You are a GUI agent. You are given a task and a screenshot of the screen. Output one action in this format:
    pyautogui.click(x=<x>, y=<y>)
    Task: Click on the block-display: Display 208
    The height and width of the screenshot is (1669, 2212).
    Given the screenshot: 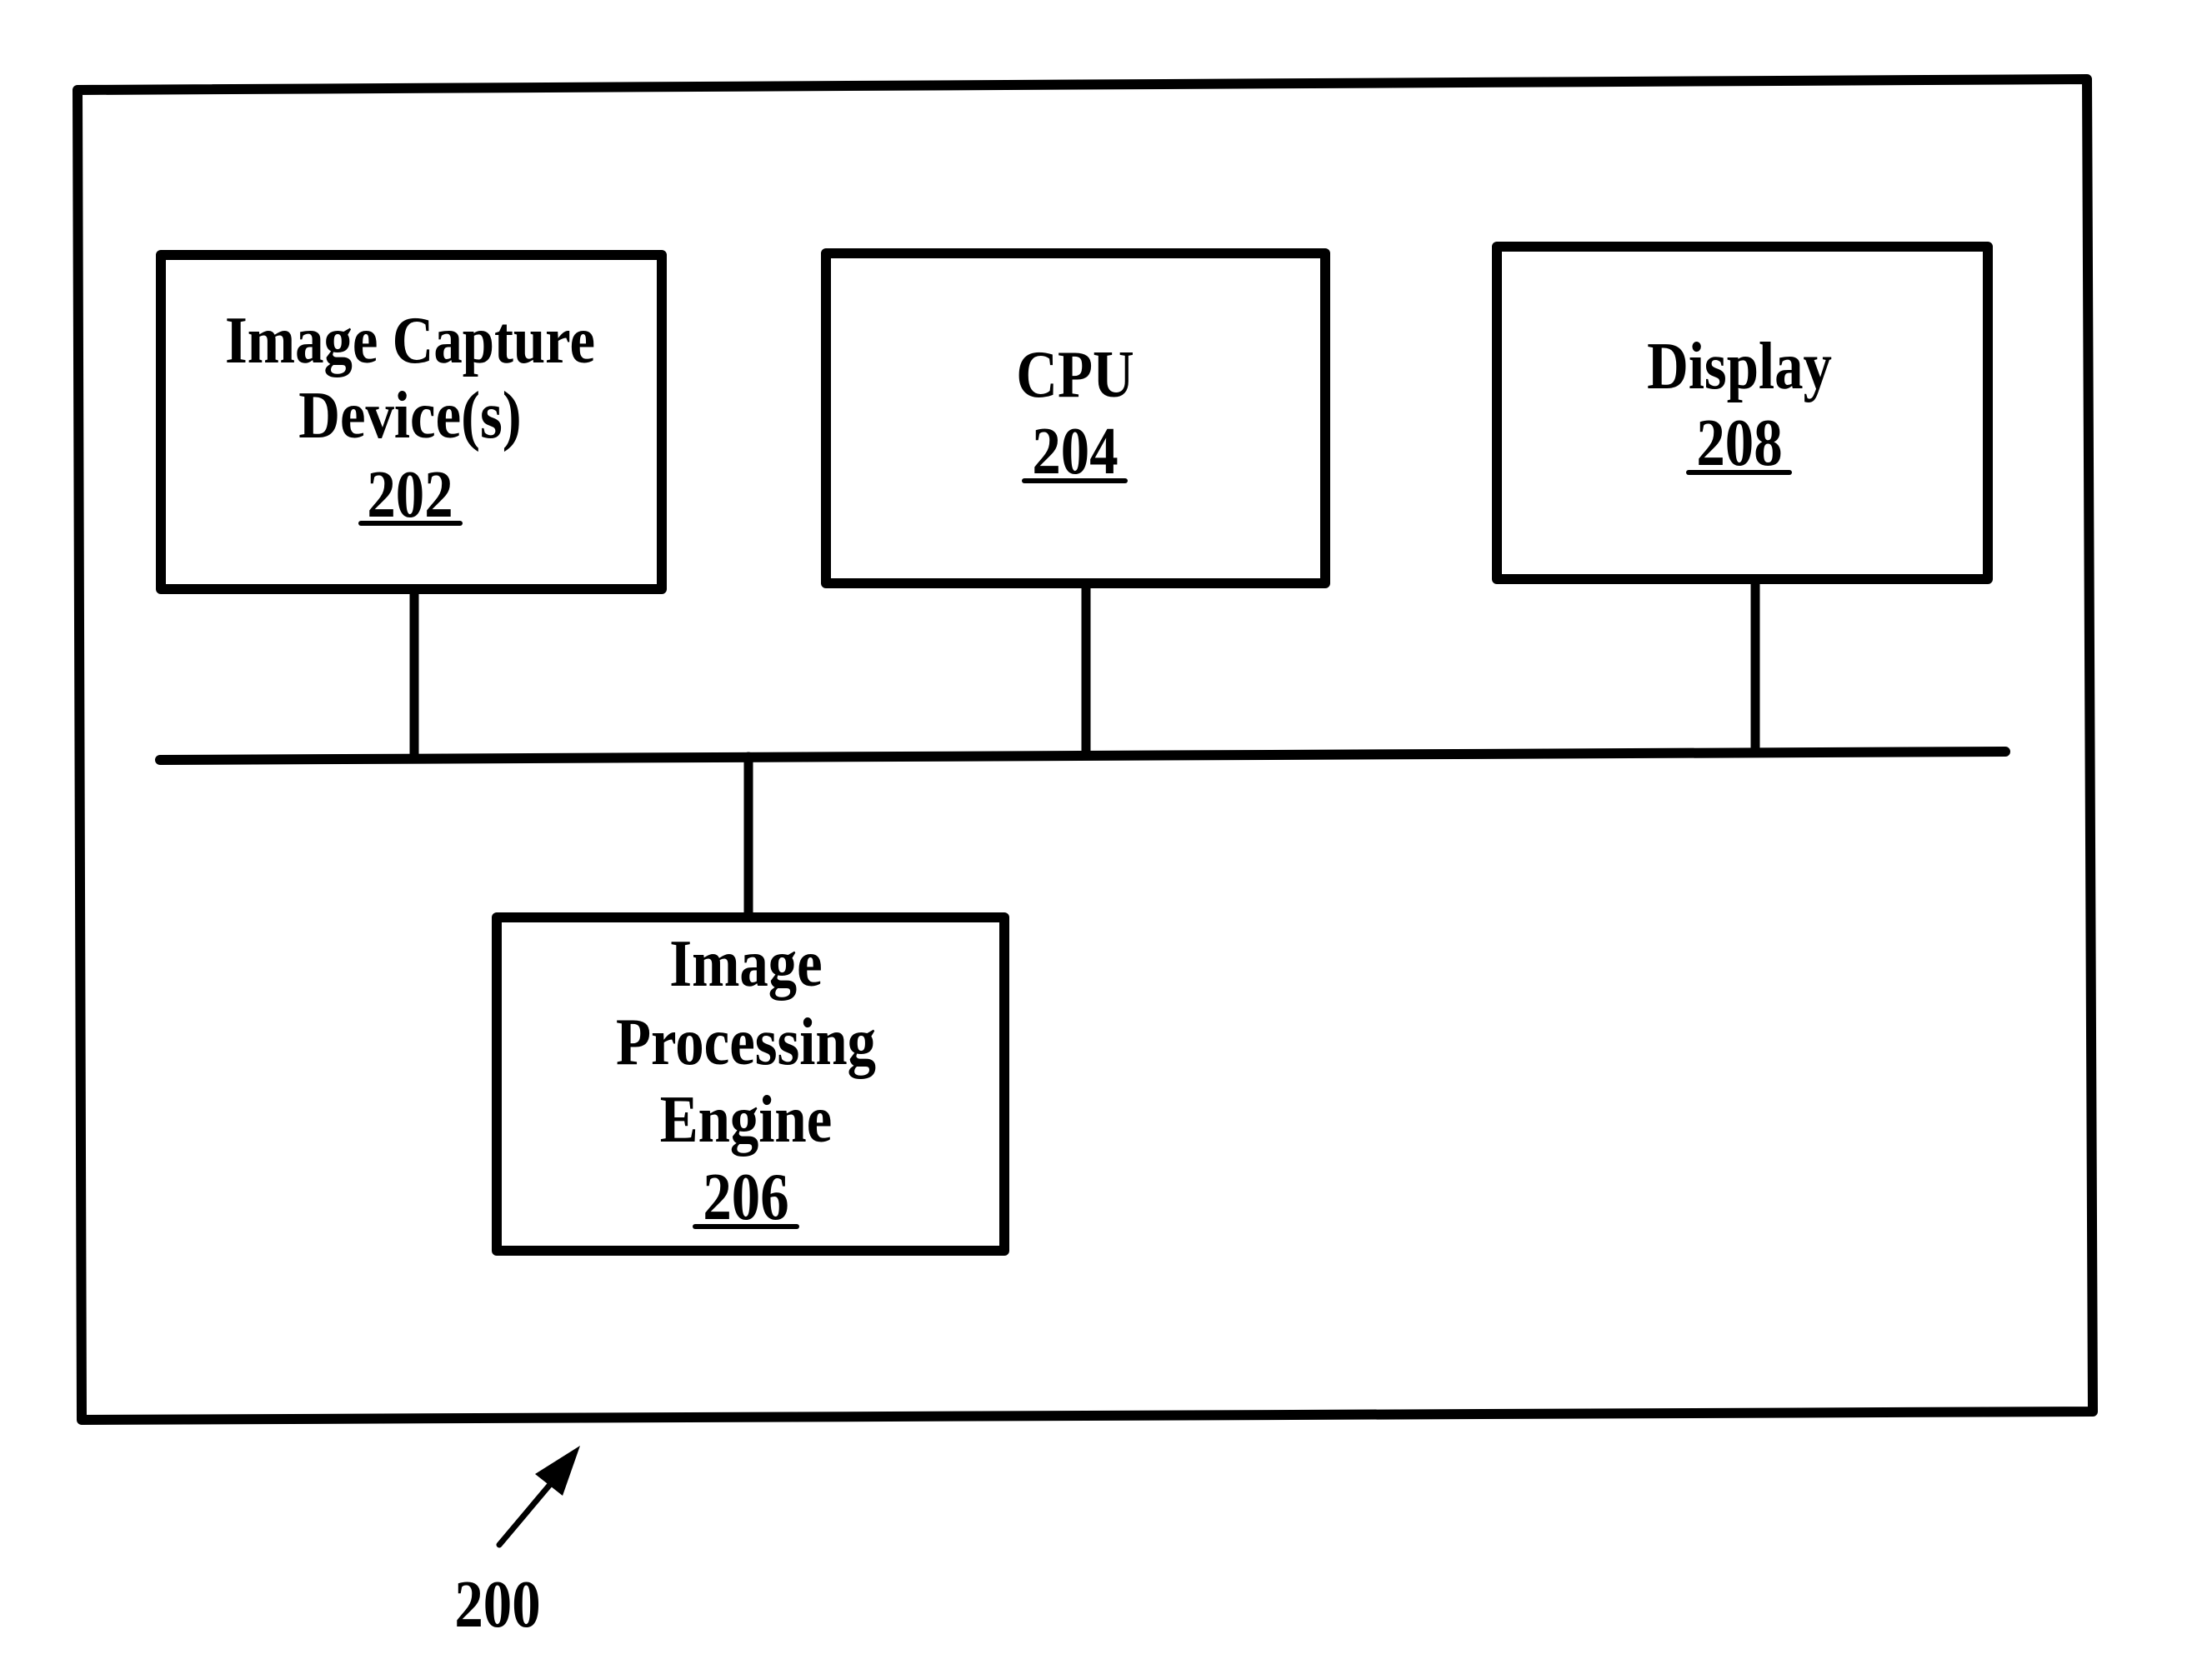 What is the action you would take?
    pyautogui.click(x=1742, y=413)
    